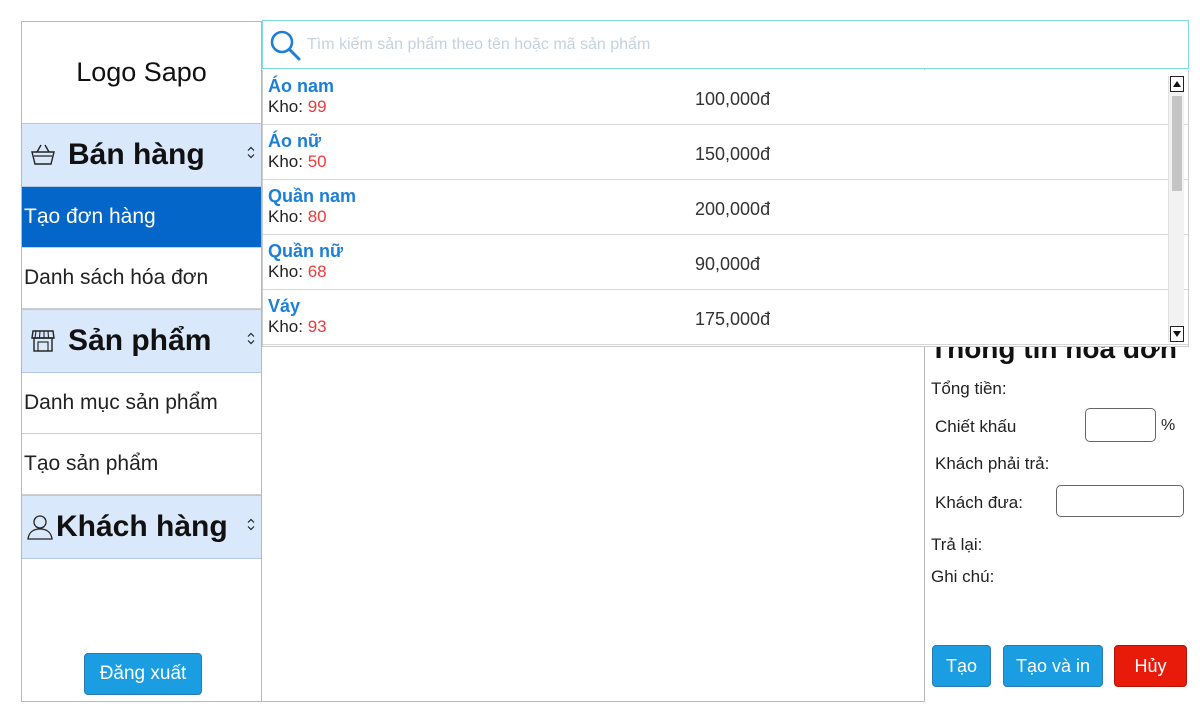  What do you see at coordinates (297, 106) in the screenshot?
I see `product-stock: Kho: 99` at bounding box center [297, 106].